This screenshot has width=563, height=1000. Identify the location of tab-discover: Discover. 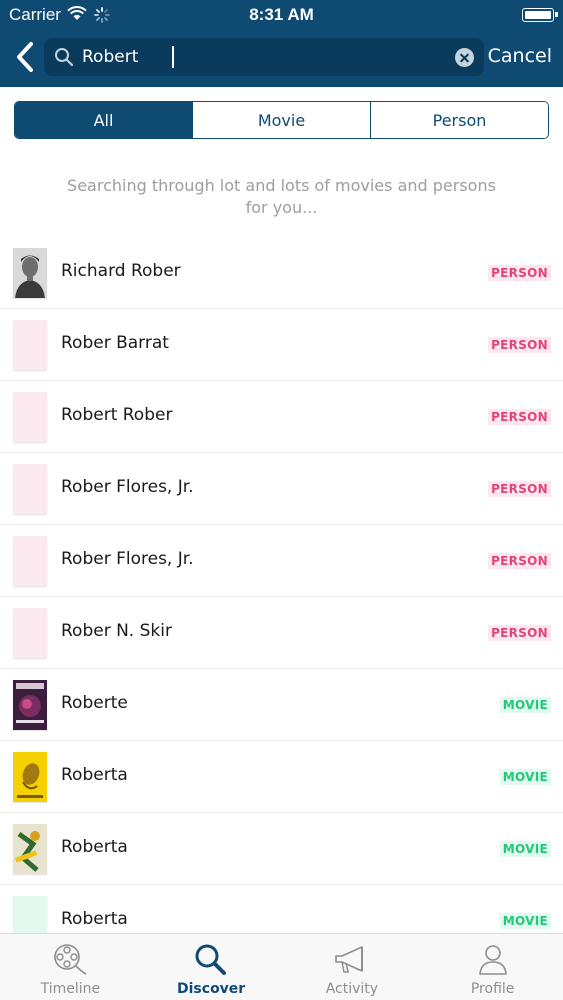
(211, 967).